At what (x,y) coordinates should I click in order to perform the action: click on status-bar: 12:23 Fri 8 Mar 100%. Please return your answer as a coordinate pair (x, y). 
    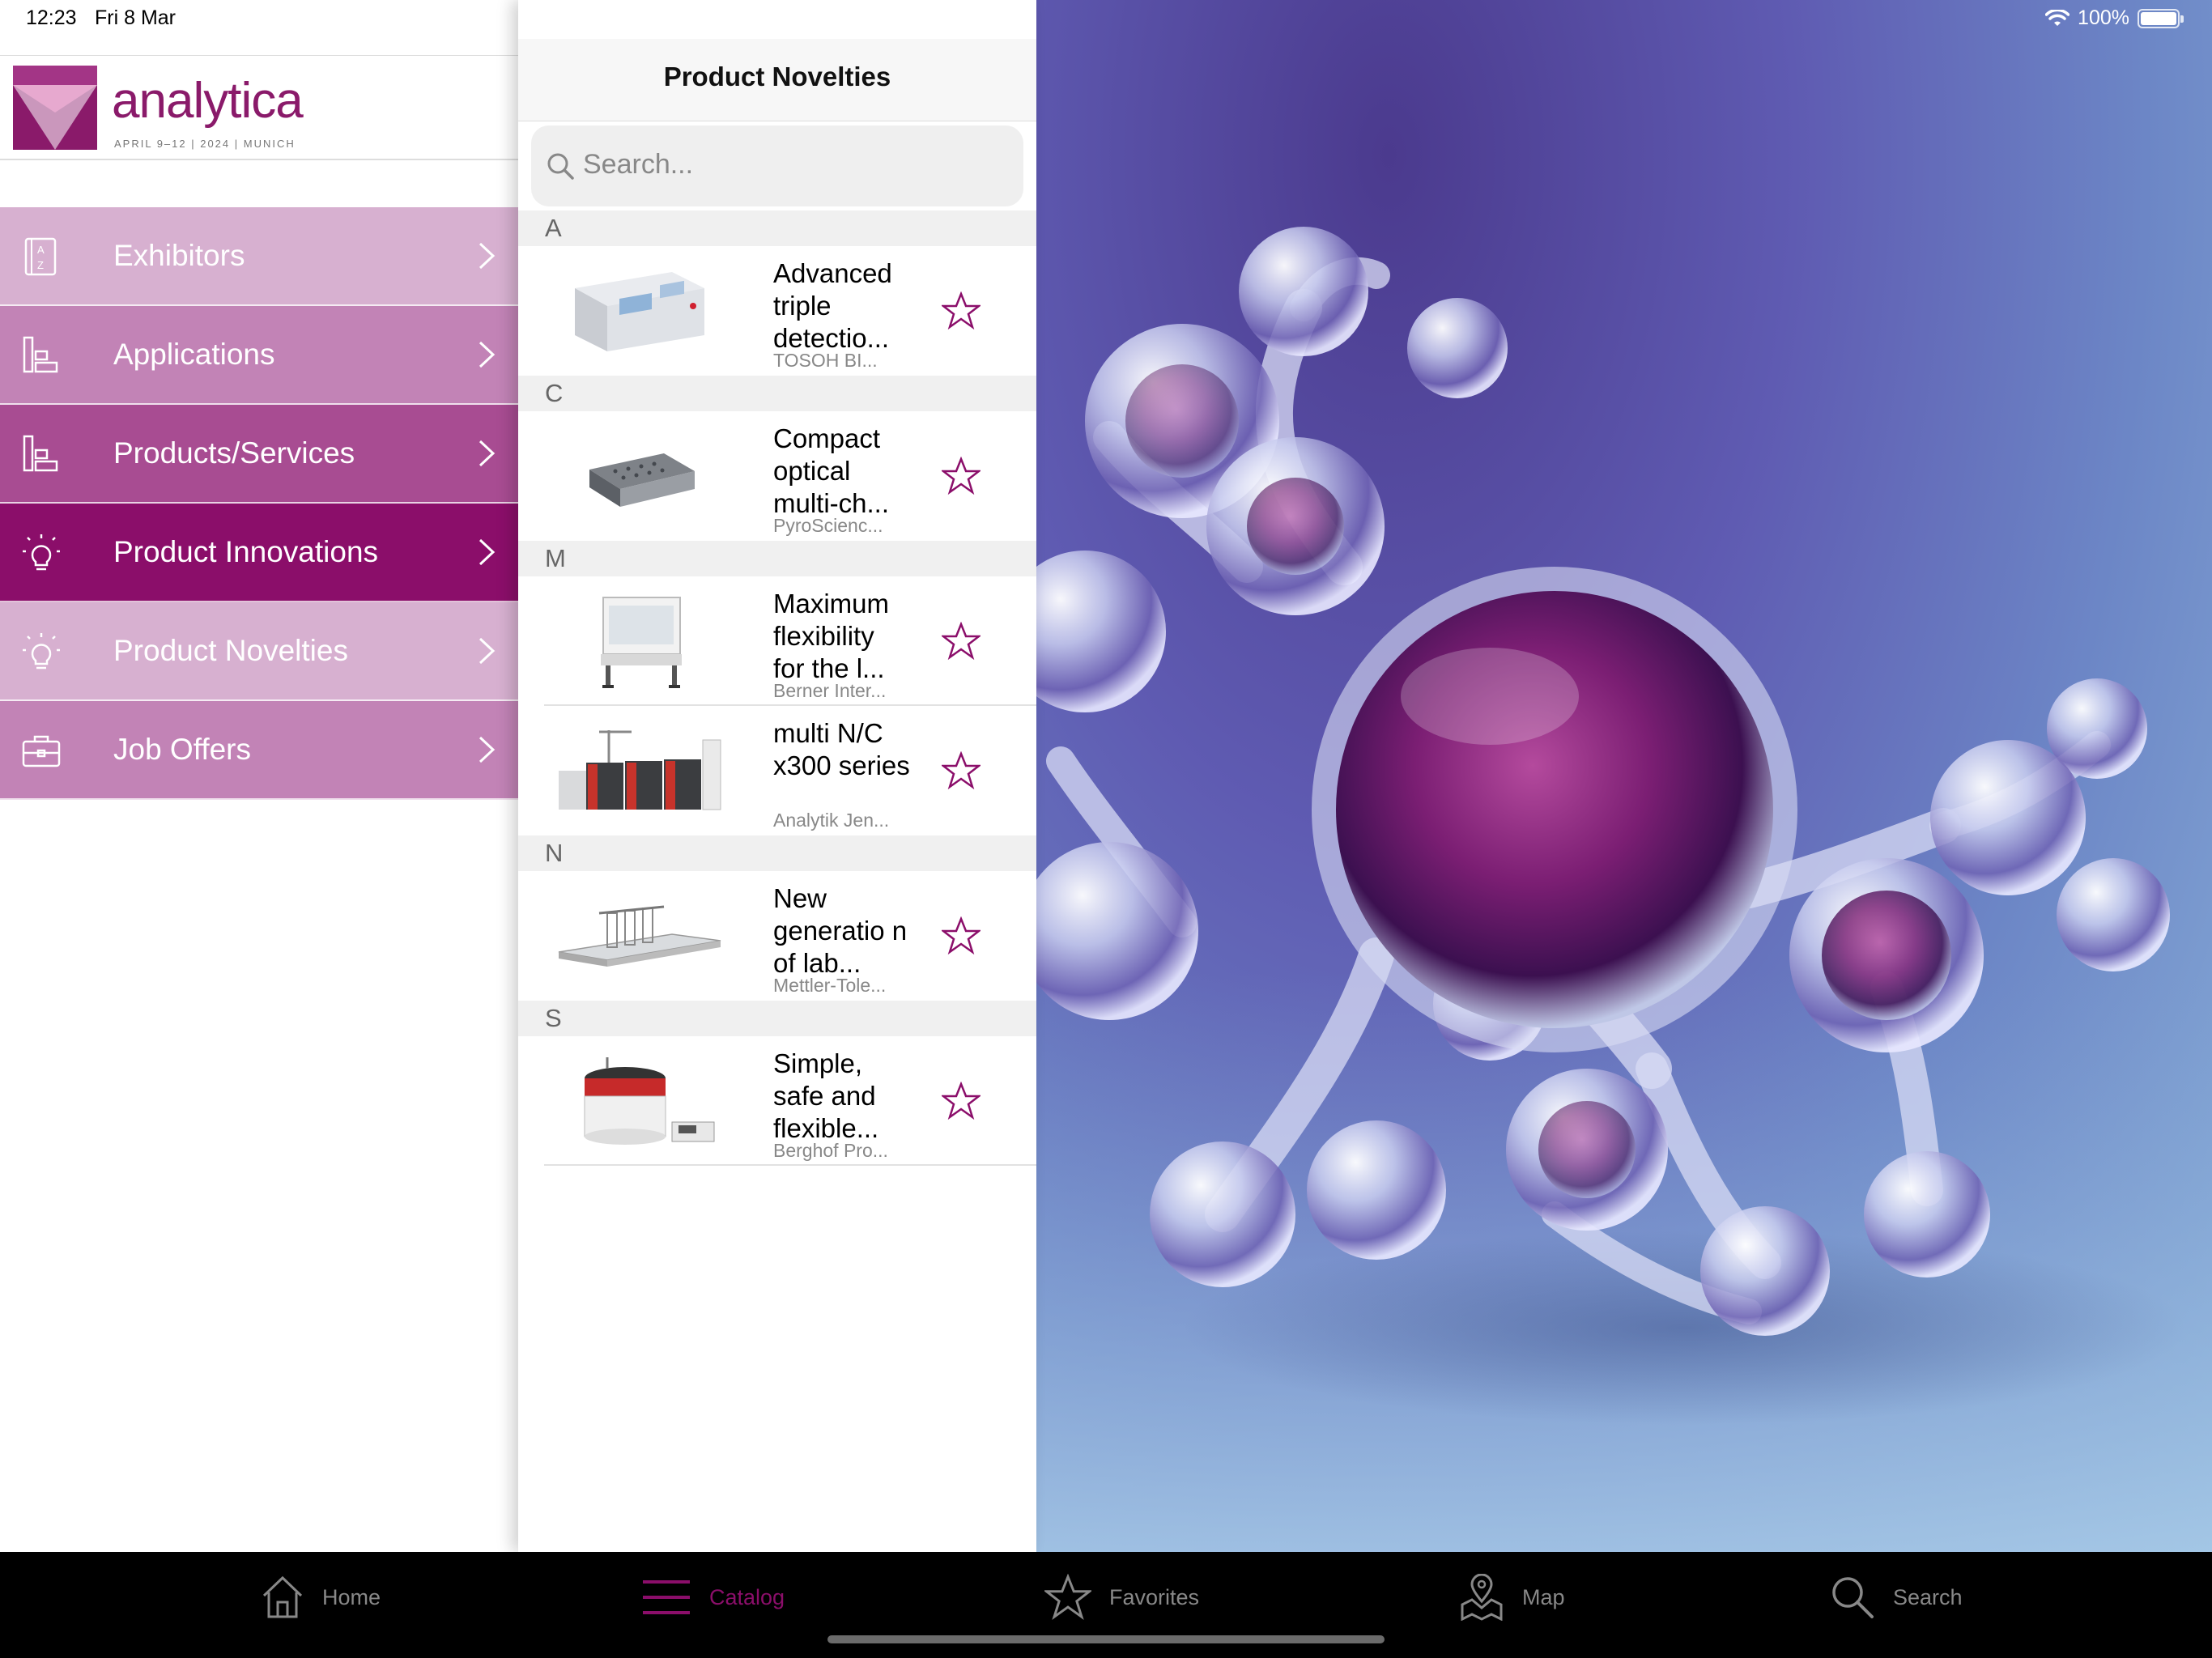
    Looking at the image, I should click on (1106, 19).